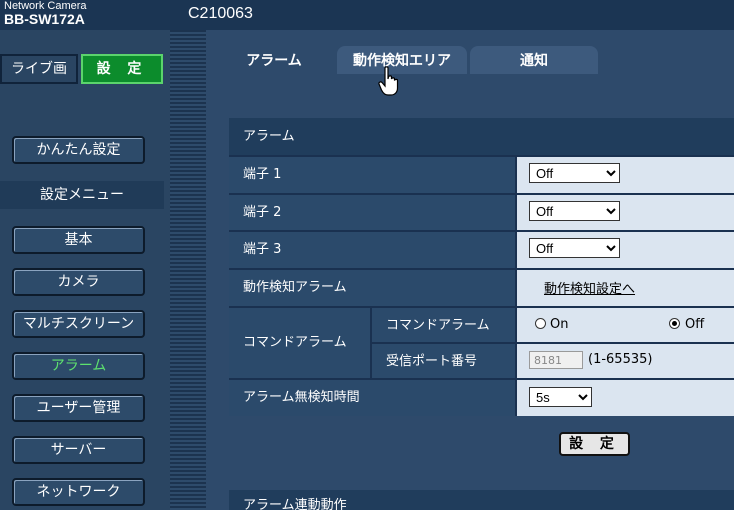  What do you see at coordinates (78, 240) in the screenshot?
I see `nav-basic-button: 基本` at bounding box center [78, 240].